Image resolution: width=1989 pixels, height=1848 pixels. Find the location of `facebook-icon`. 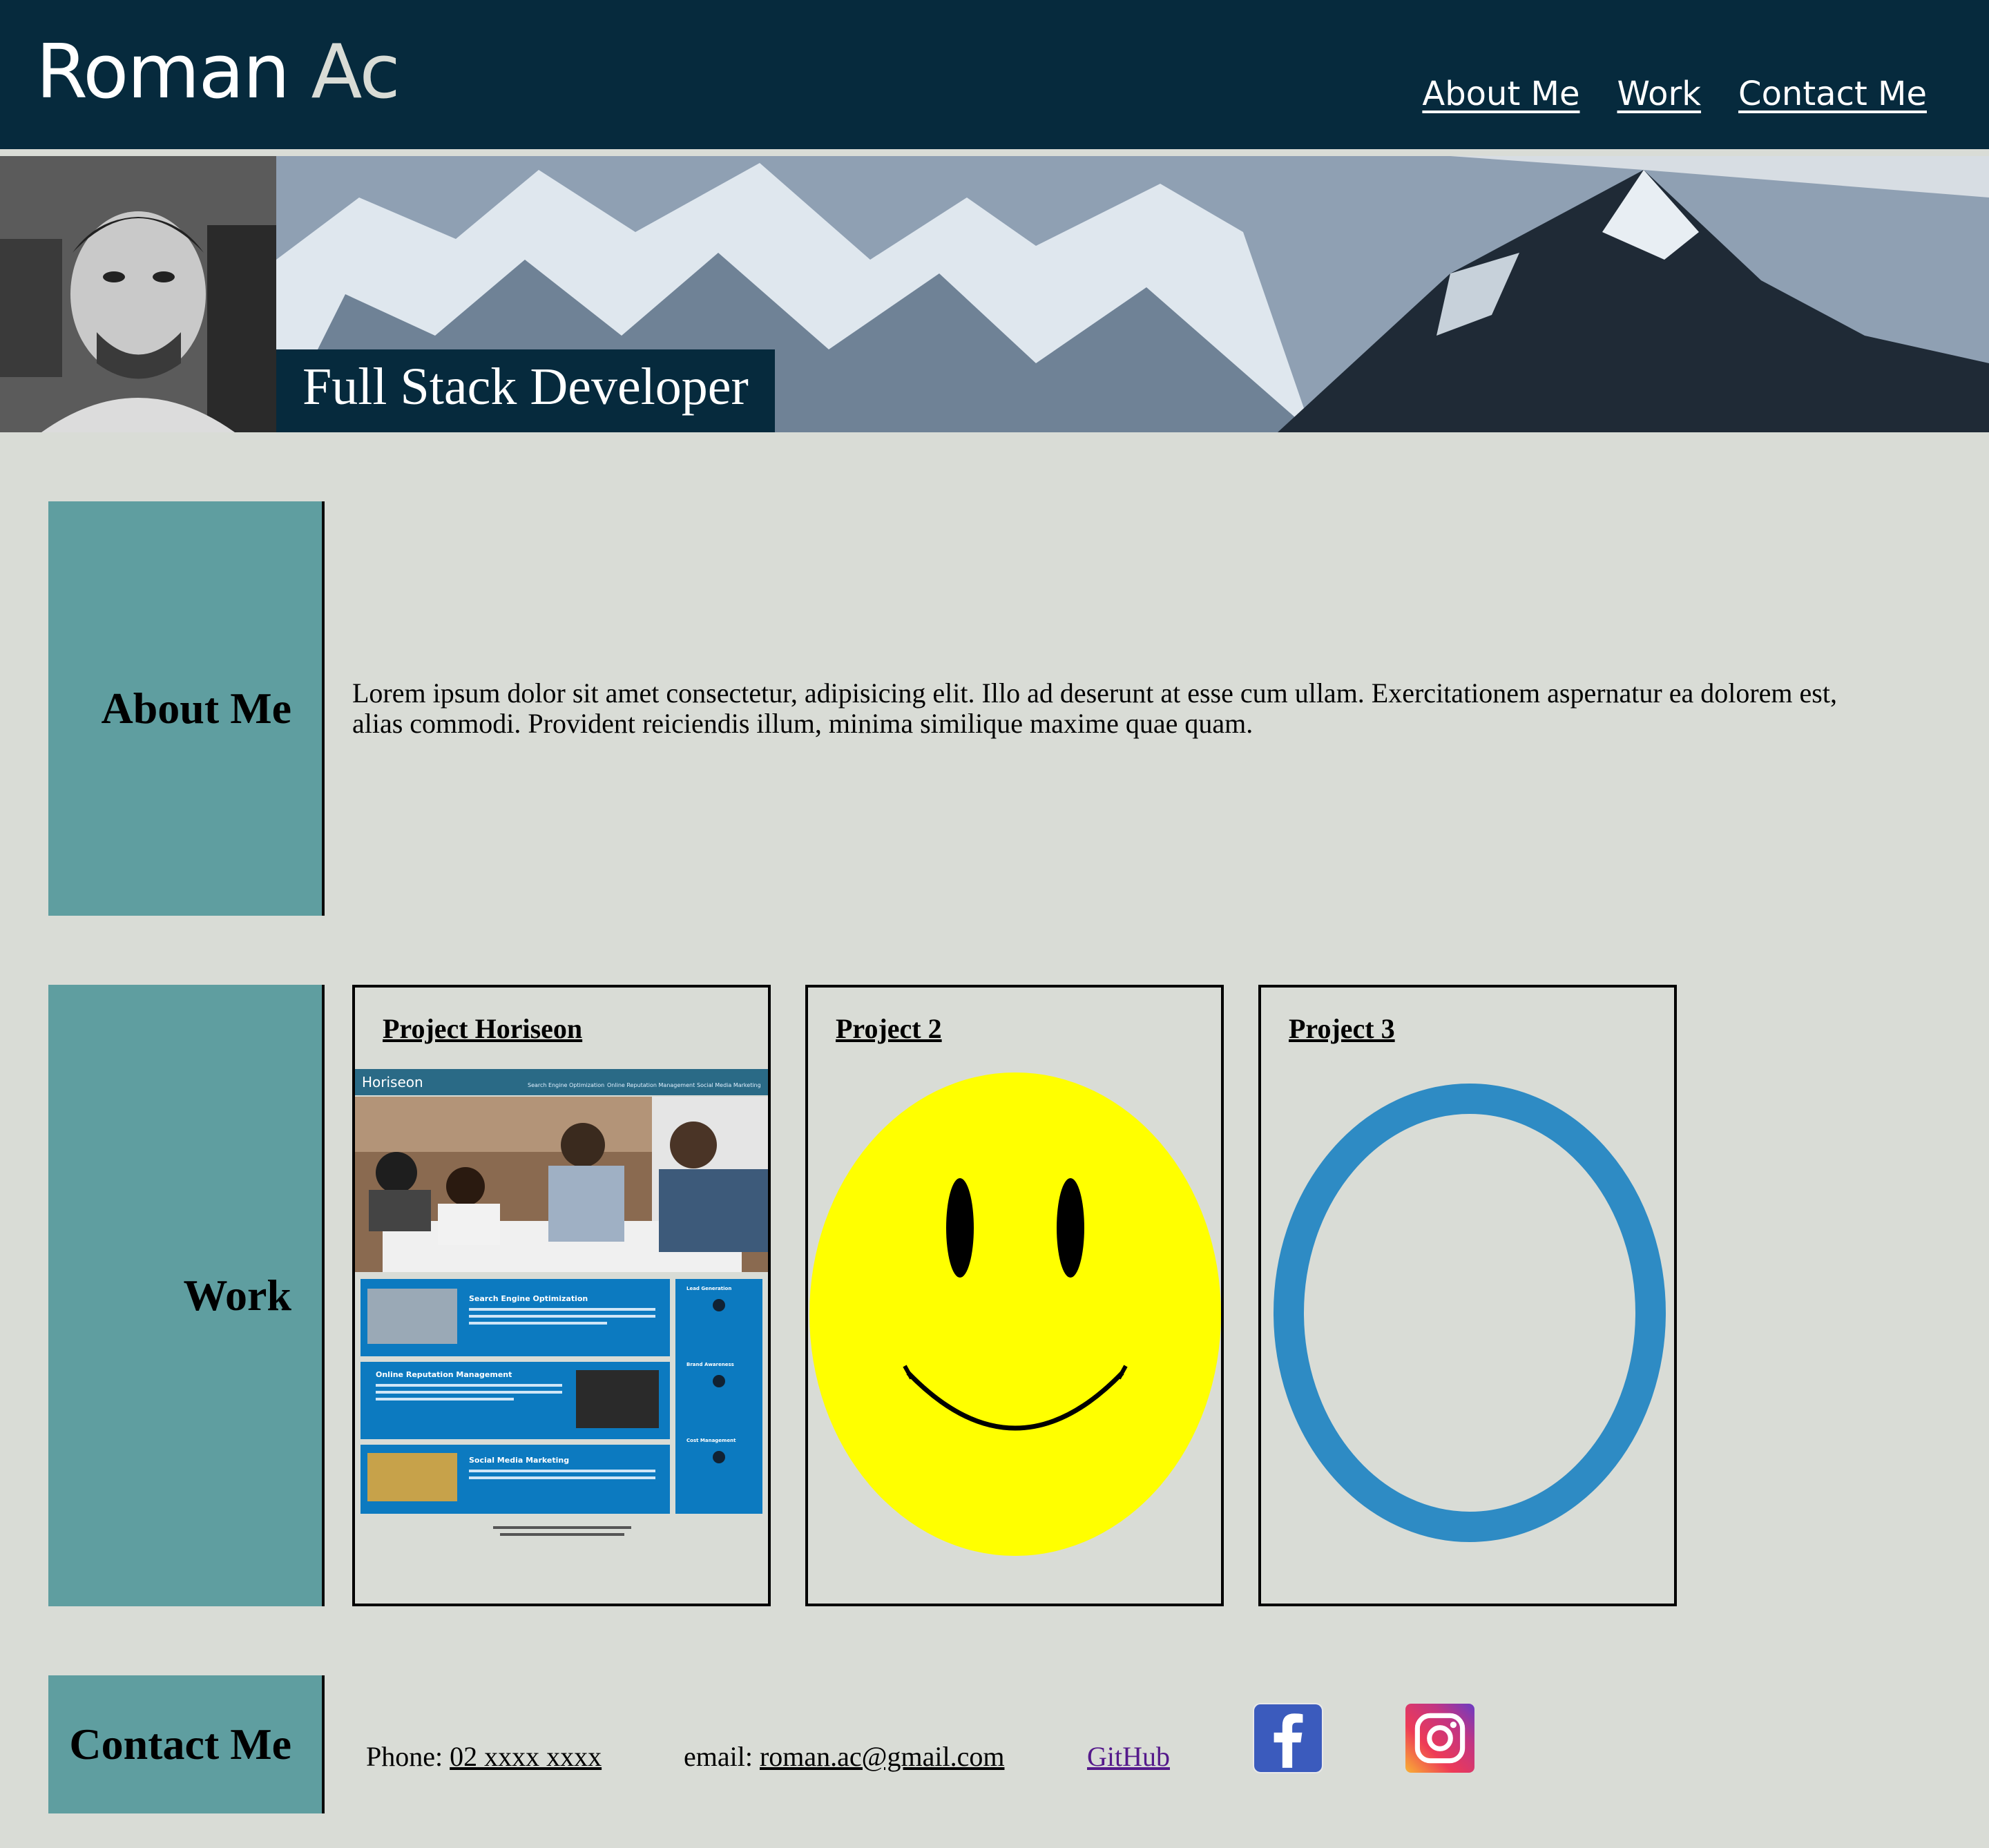

facebook-icon is located at coordinates (1288, 1738).